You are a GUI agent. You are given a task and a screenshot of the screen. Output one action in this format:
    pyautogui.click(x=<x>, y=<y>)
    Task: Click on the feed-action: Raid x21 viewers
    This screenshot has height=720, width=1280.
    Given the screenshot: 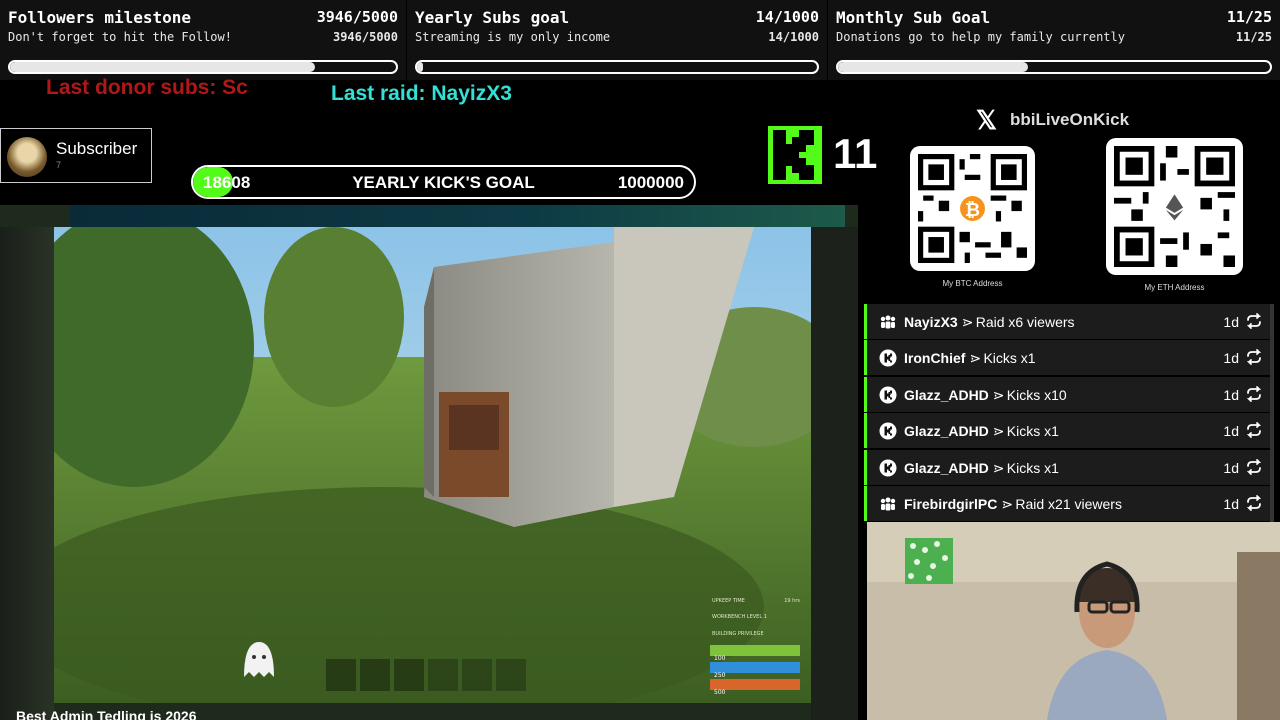 What is the action you would take?
    pyautogui.click(x=1068, y=504)
    